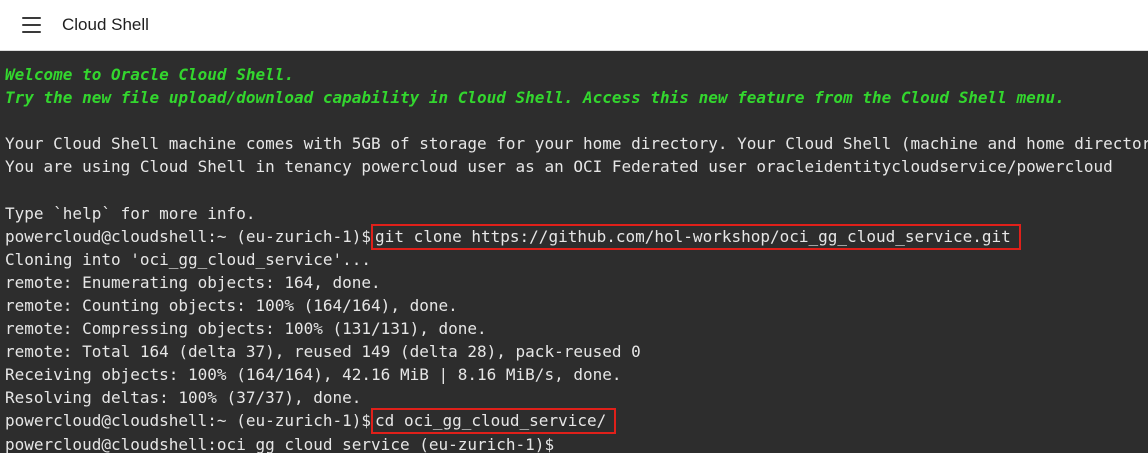 This screenshot has width=1148, height=453. What do you see at coordinates (130, 213) in the screenshot?
I see `help-line: Type `help` for more info.` at bounding box center [130, 213].